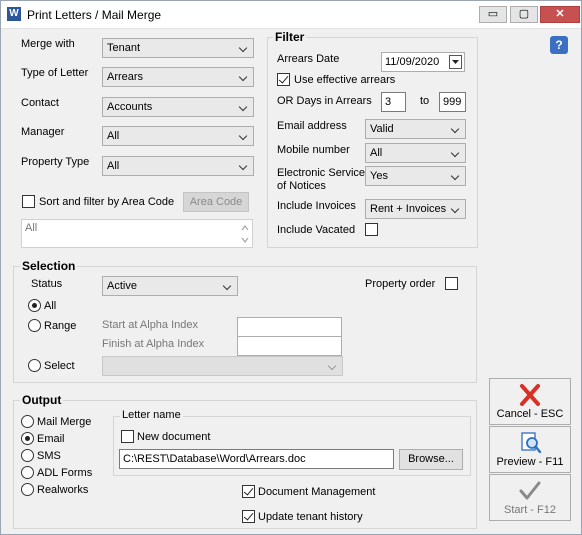 The height and width of the screenshot is (535, 582). I want to click on sort-filter-area-label: Sort and filter by Area Code, so click(107, 202).